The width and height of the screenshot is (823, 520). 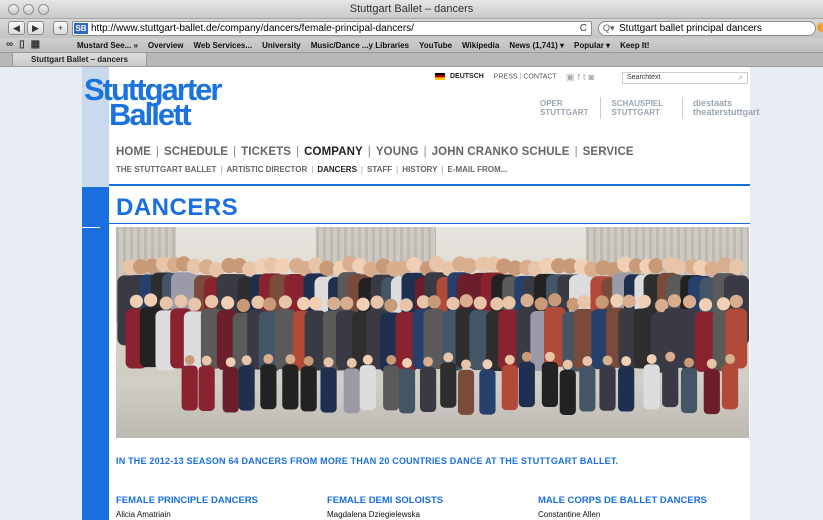 I want to click on bookmark-item: Overview, so click(x=166, y=45).